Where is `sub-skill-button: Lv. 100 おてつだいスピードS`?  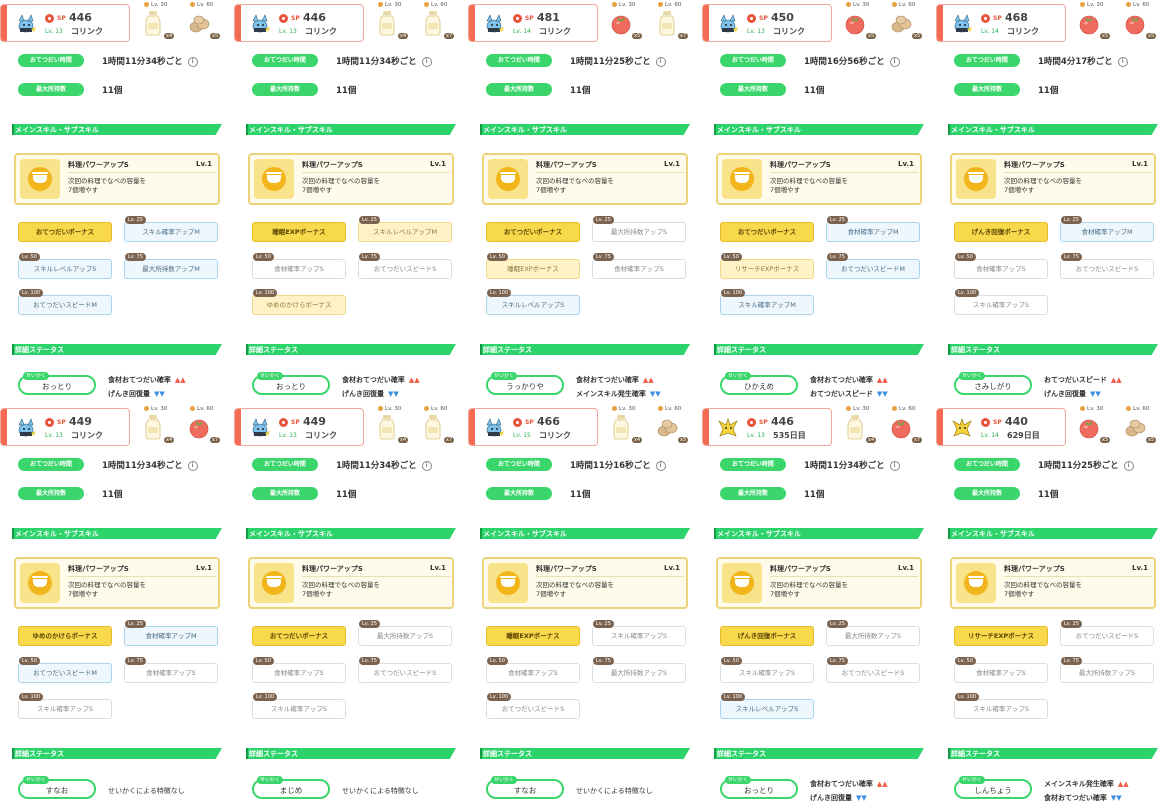 sub-skill-button: Lv. 100 おてつだいスピードS is located at coordinates (533, 706).